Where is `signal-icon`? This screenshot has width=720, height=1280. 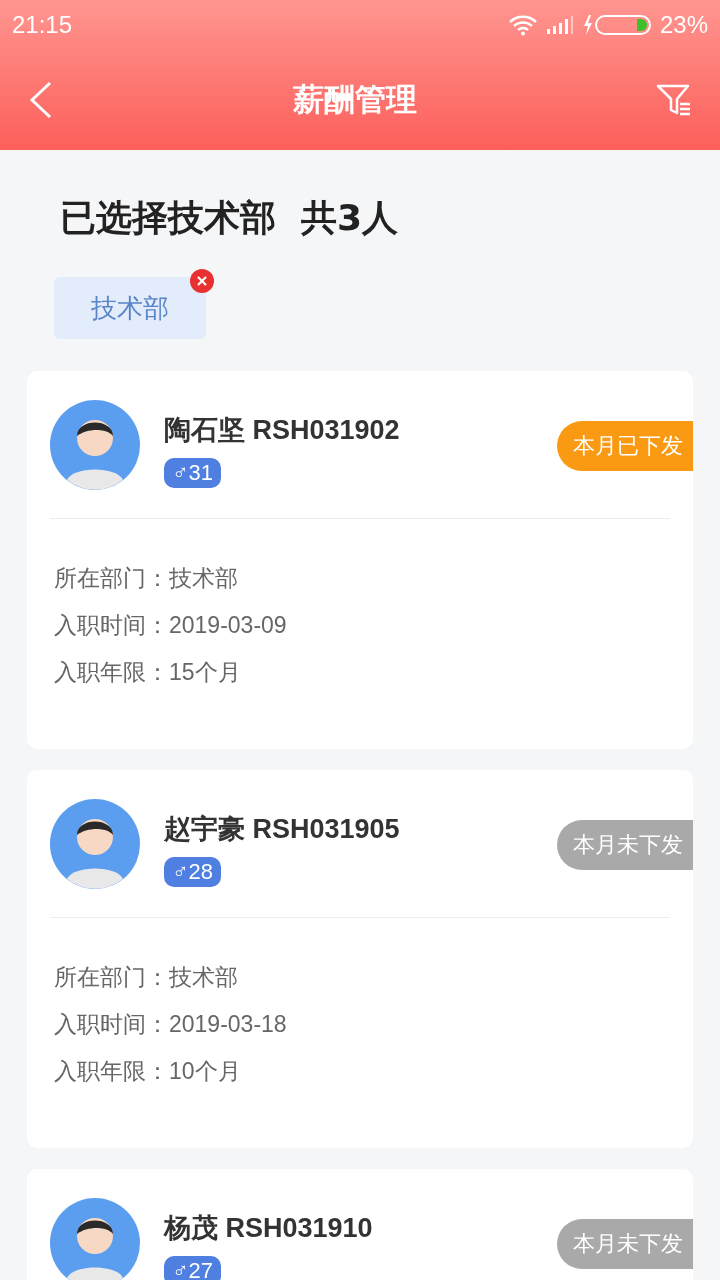
signal-icon is located at coordinates (559, 25).